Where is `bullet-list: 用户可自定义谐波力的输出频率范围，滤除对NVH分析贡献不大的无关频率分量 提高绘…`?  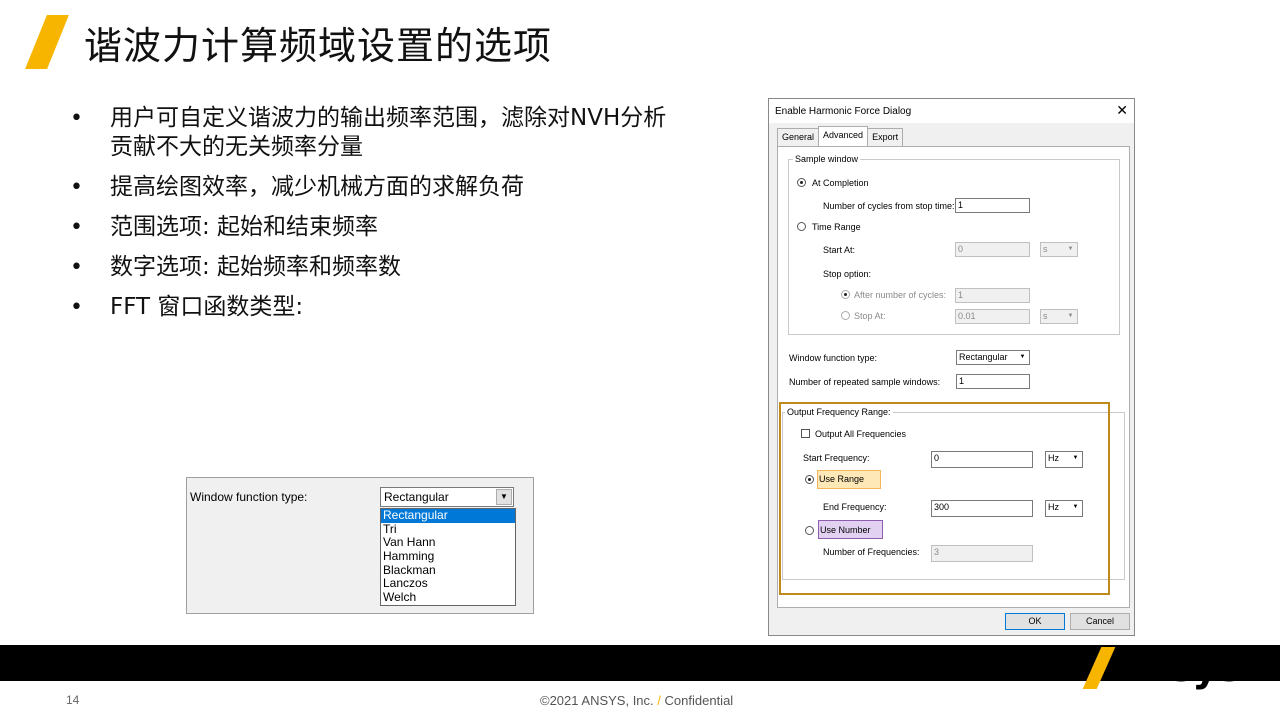 bullet-list: 用户可自定义谐波力的输出频率范围，滤除对NVH分析贡献不大的无关频率分量 提高绘… is located at coordinates (370, 218).